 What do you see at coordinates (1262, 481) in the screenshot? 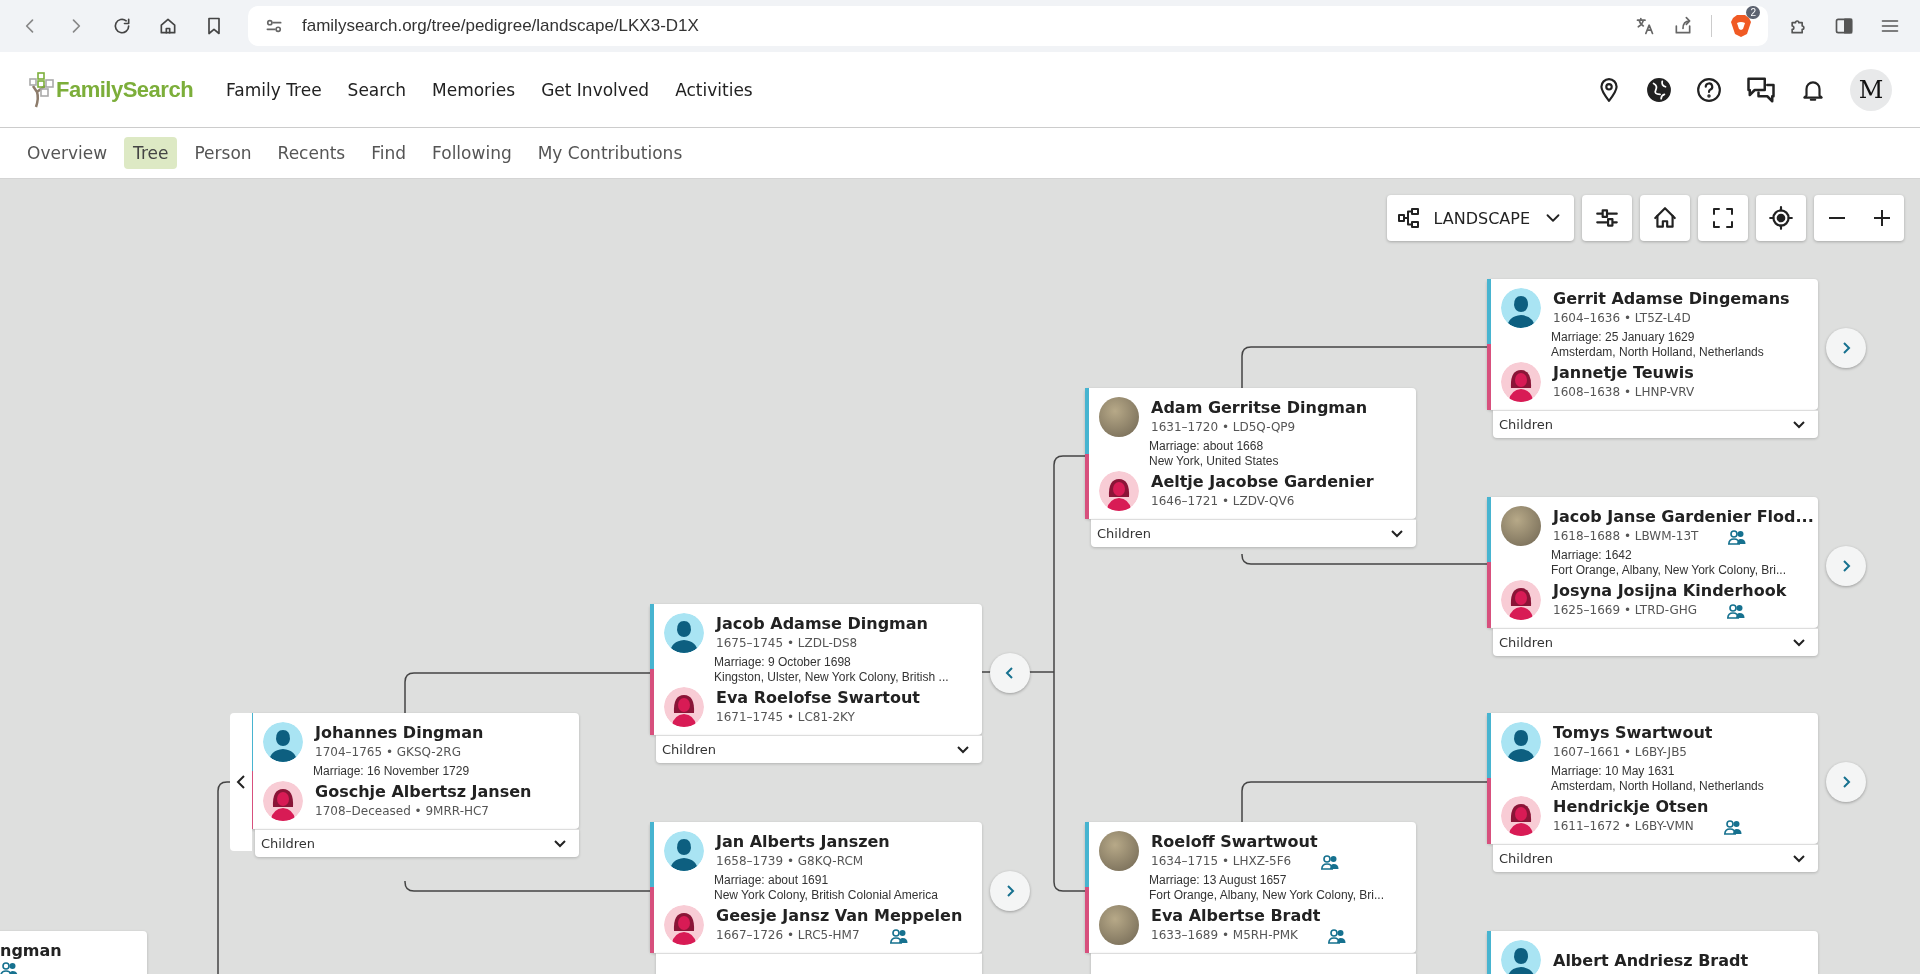
I see `person-name: Aeltje Jacobse Gardenier` at bounding box center [1262, 481].